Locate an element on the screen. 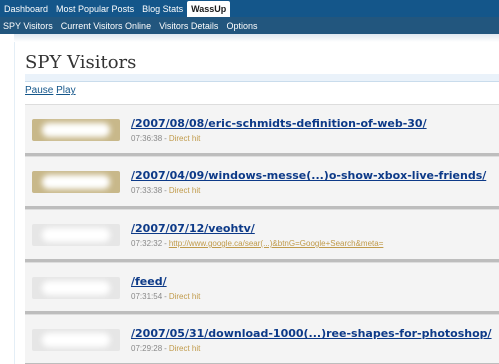 The image size is (499, 364). nav-wassup: WassUp is located at coordinates (209, 9).